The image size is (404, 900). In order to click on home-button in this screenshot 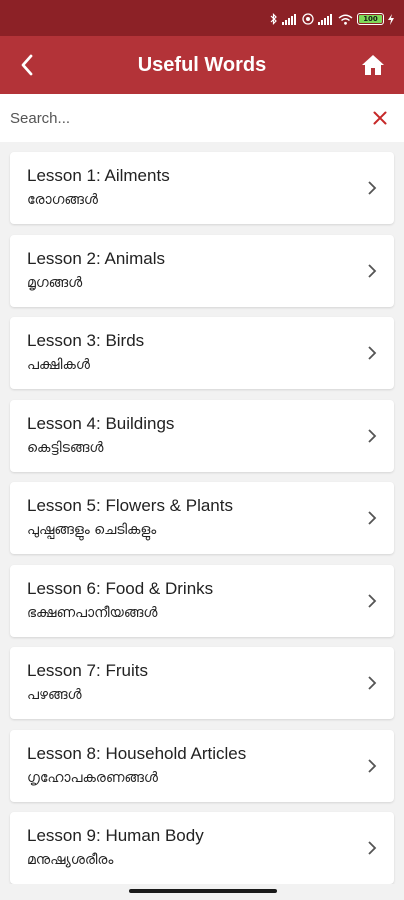, I will do `click(373, 65)`.